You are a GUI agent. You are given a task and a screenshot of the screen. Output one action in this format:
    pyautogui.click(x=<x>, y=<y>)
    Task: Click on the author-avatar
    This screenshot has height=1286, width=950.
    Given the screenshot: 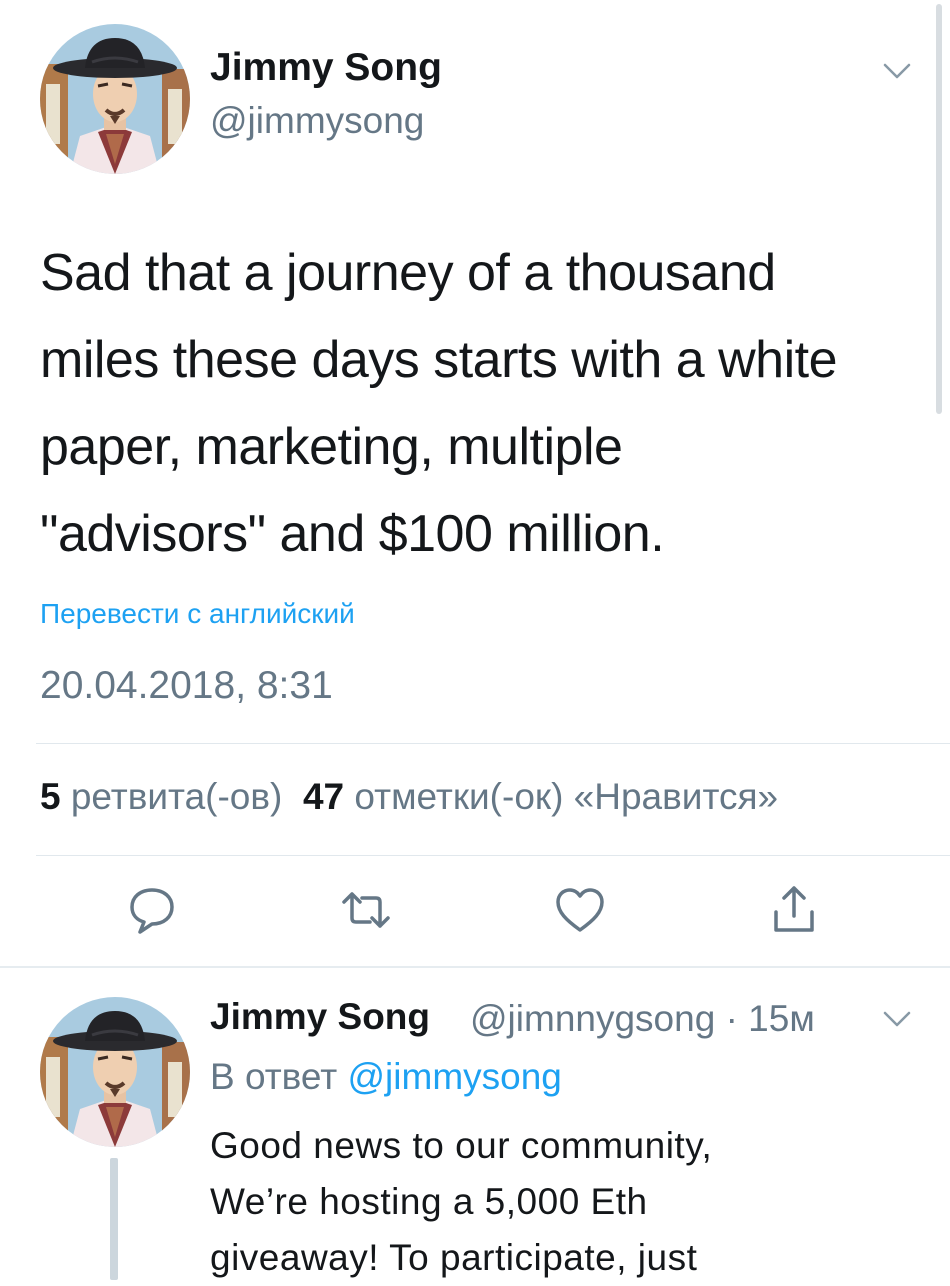 What is the action you would take?
    pyautogui.click(x=115, y=99)
    